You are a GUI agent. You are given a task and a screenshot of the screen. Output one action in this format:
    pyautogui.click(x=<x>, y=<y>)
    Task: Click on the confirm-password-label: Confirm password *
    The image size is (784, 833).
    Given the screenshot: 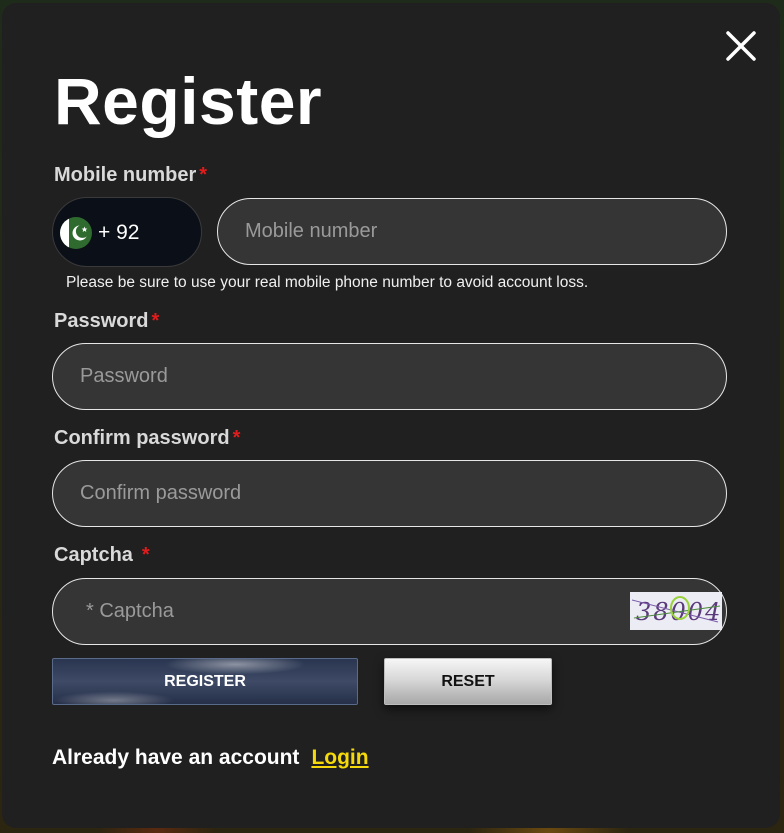 What is the action you would take?
    pyautogui.click(x=147, y=438)
    